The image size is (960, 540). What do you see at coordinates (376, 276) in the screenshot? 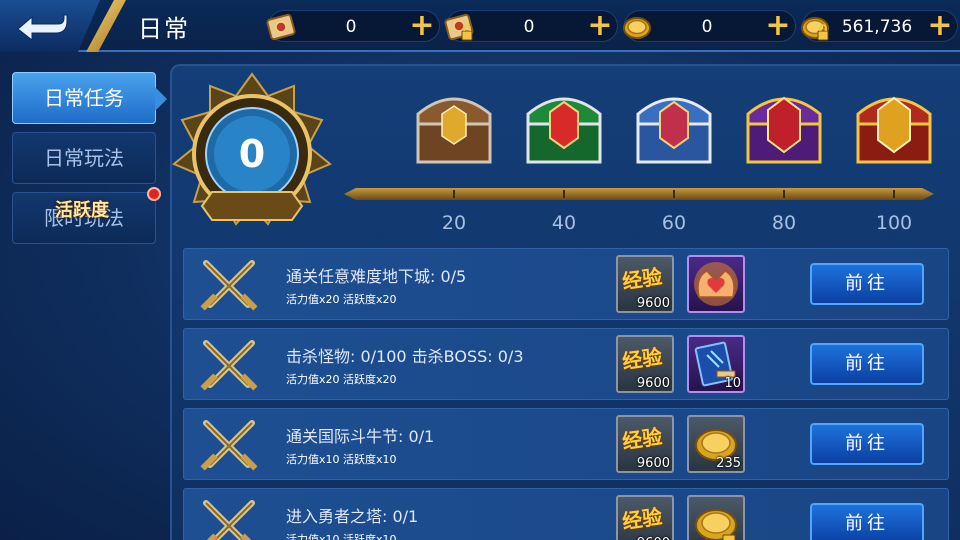
I see `task-title: 通关任意难度地下城: 0/5` at bounding box center [376, 276].